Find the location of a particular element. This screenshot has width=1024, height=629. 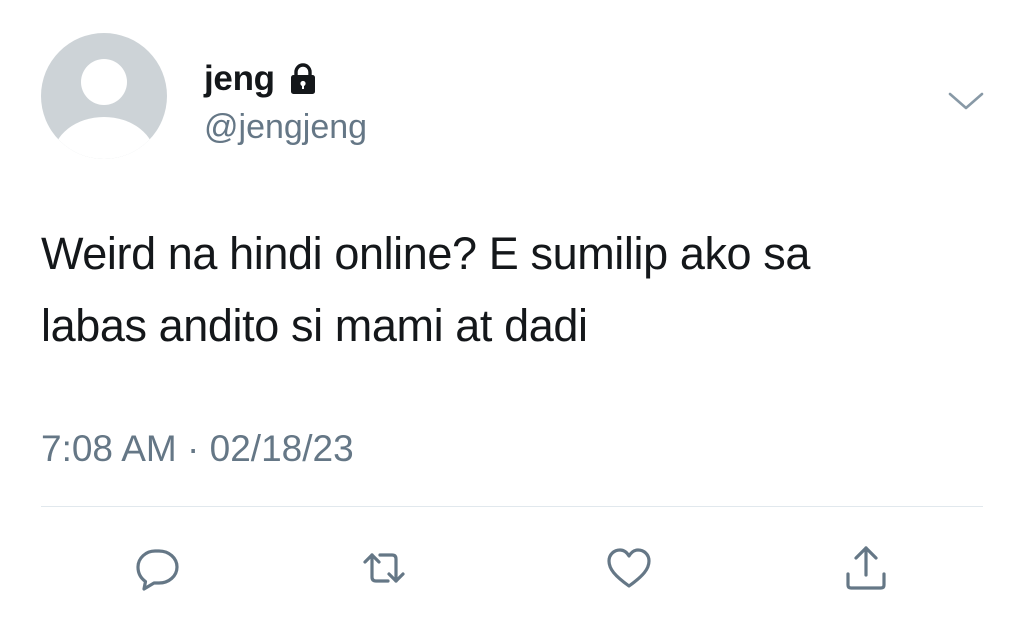

author-name-row: jeng is located at coordinates (262, 79).